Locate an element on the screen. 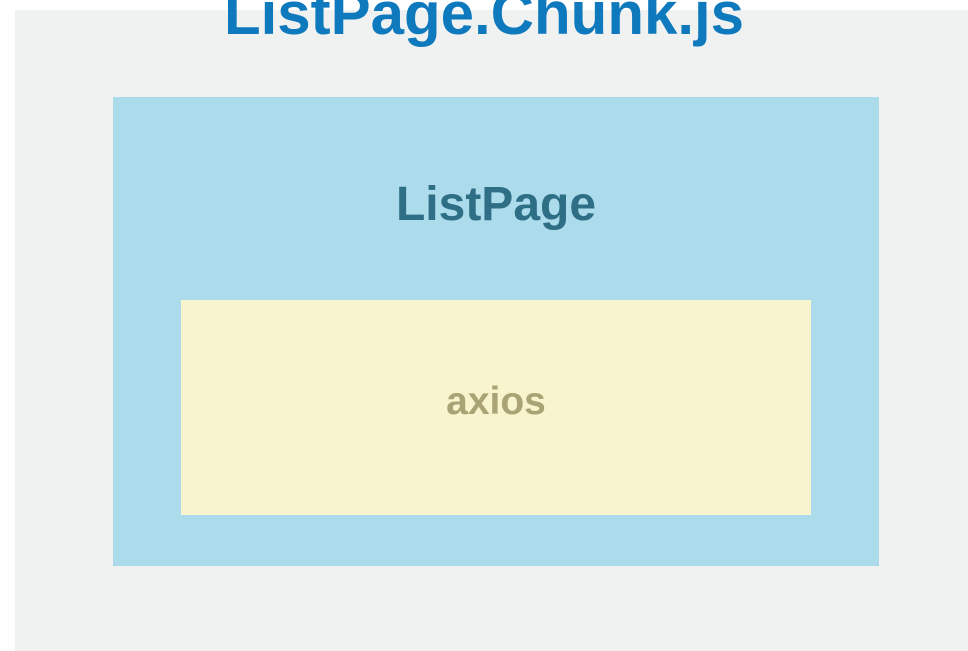  dependency-label: axios is located at coordinates (496, 401).